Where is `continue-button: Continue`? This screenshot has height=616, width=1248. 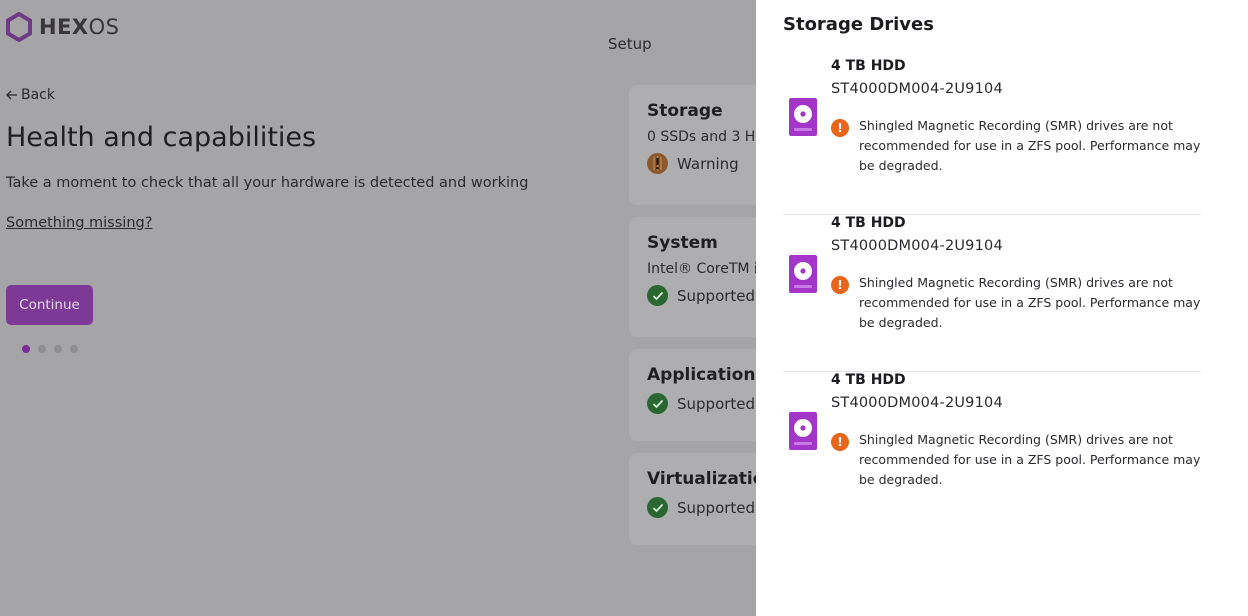
continue-button: Continue is located at coordinates (49, 305).